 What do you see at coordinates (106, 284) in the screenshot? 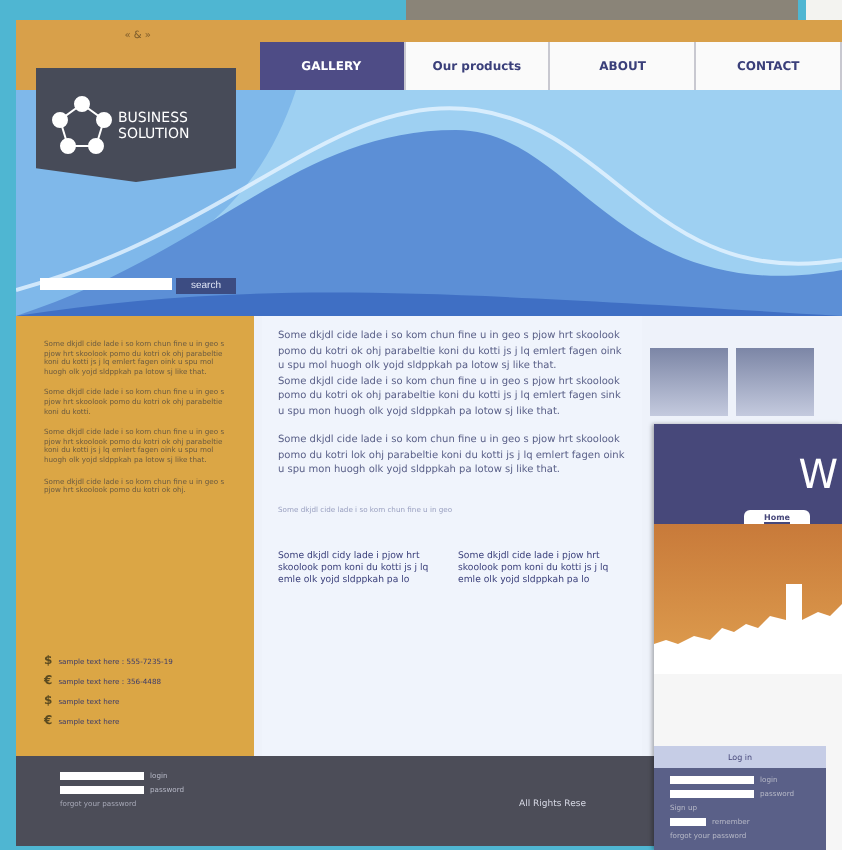
I see `search-field` at bounding box center [106, 284].